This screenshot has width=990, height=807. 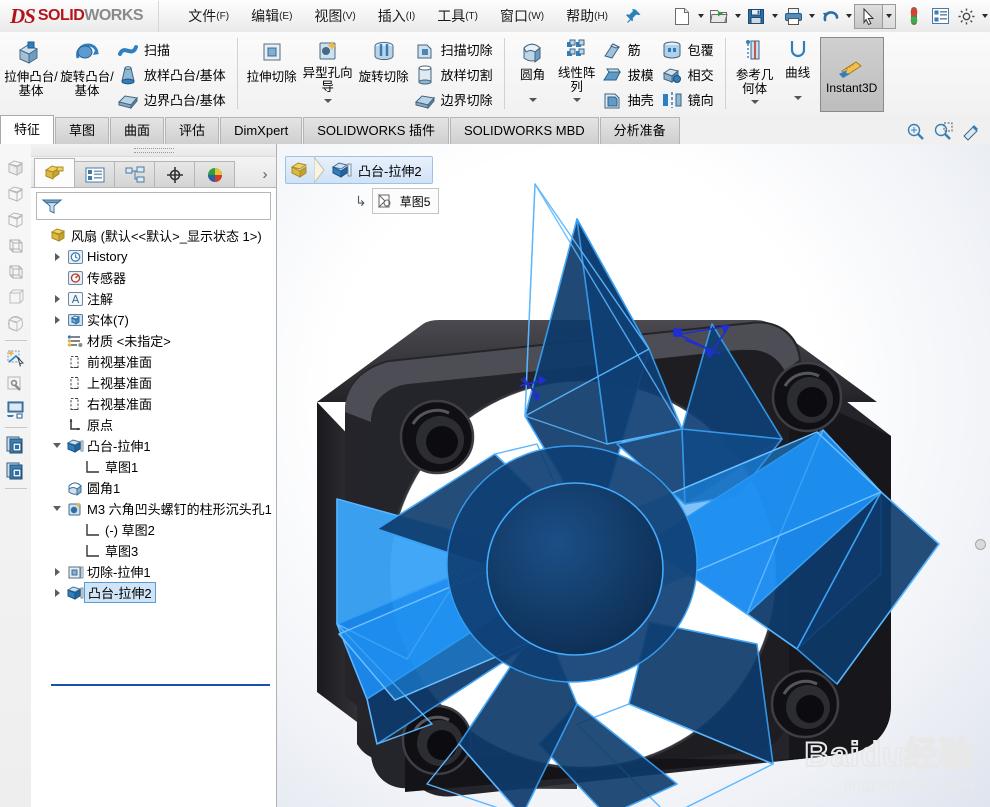 What do you see at coordinates (455, 99) in the screenshot?
I see `boundary-cut-button: 边界切除` at bounding box center [455, 99].